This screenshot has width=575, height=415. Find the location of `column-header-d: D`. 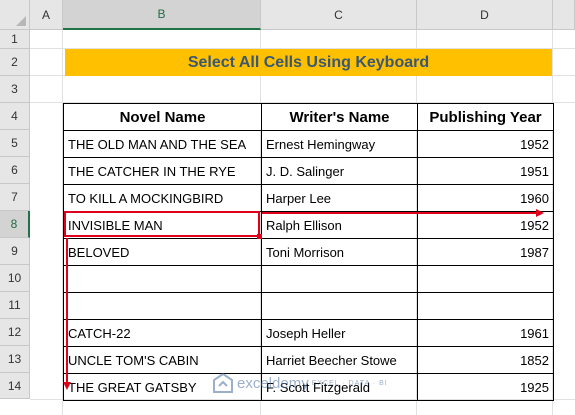

column-header-d: D is located at coordinates (485, 15).